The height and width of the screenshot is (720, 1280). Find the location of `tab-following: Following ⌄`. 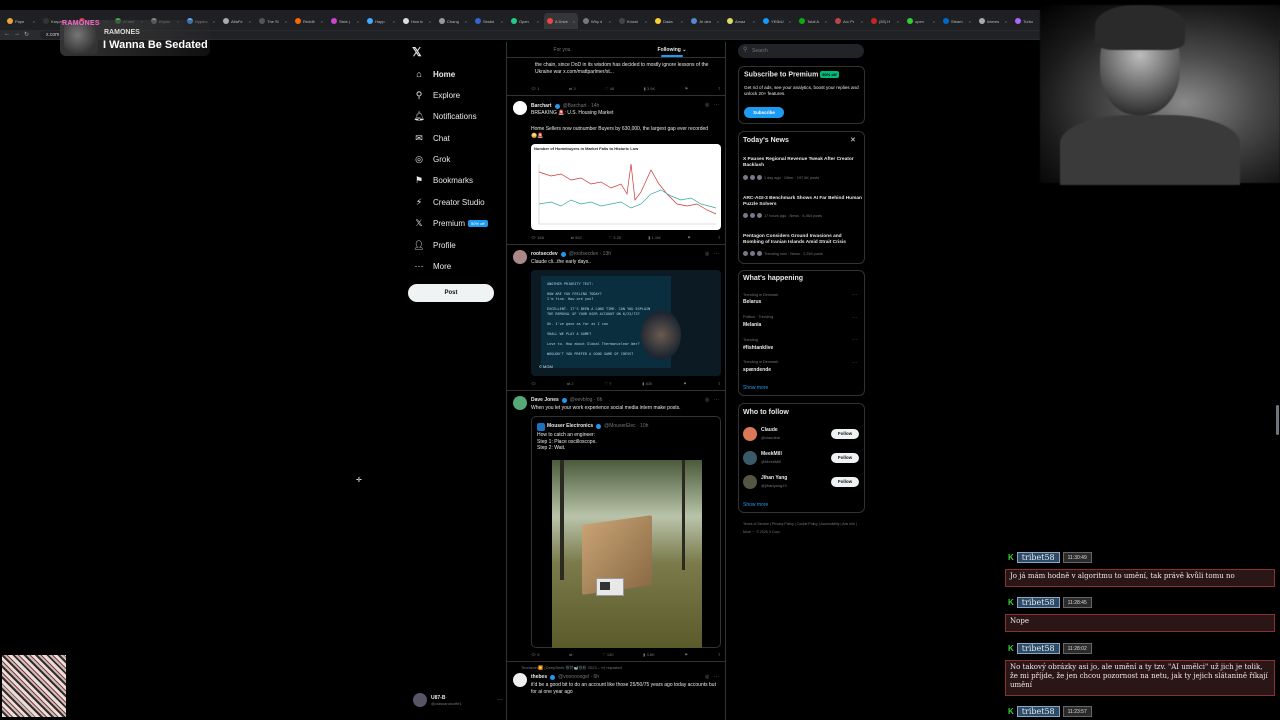

tab-following: Following ⌄ is located at coordinates (671, 49).